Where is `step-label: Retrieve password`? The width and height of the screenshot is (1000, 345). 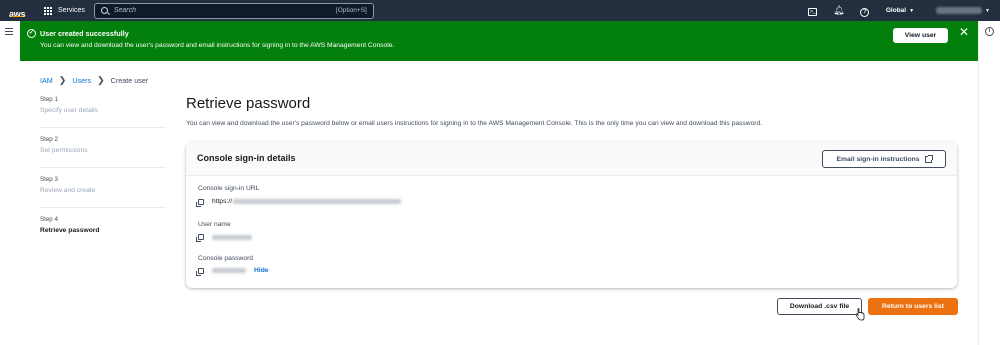 step-label: Retrieve password is located at coordinates (70, 230).